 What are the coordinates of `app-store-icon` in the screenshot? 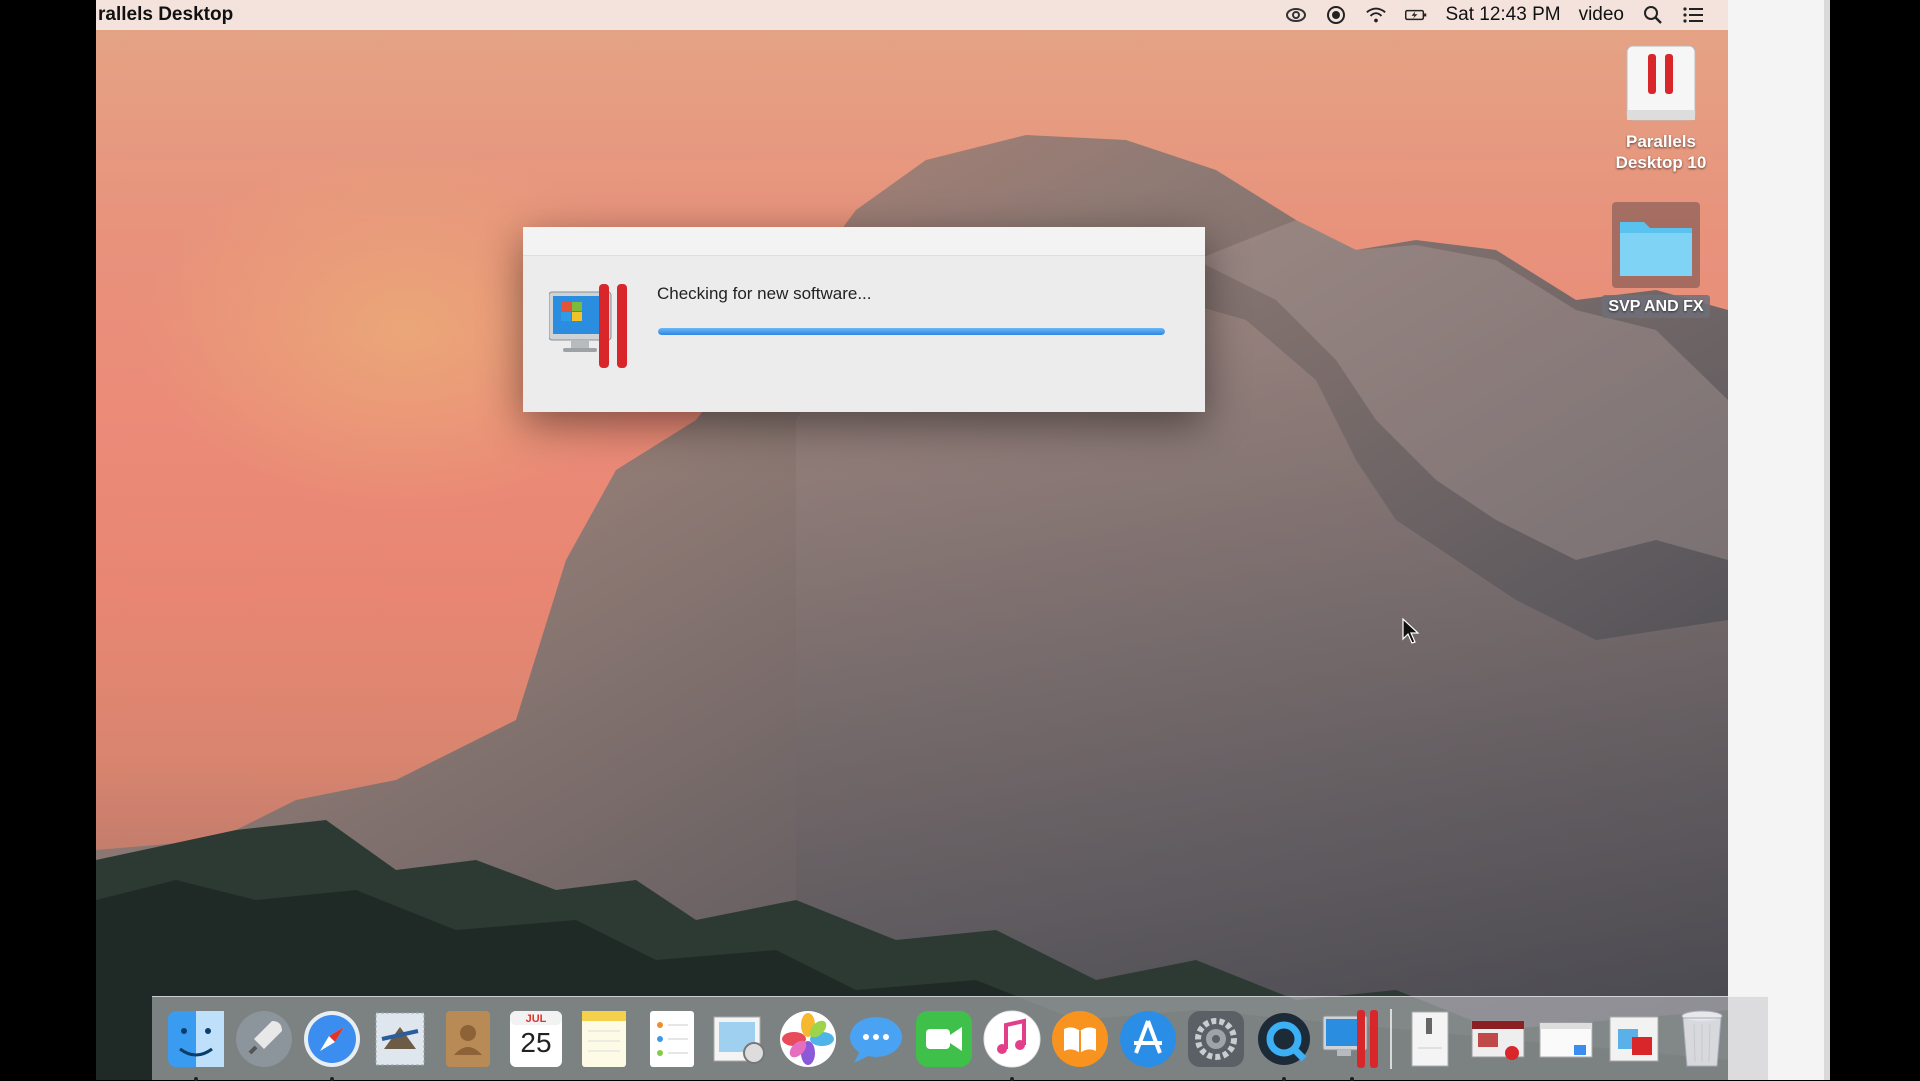 It's located at (1148, 1038).